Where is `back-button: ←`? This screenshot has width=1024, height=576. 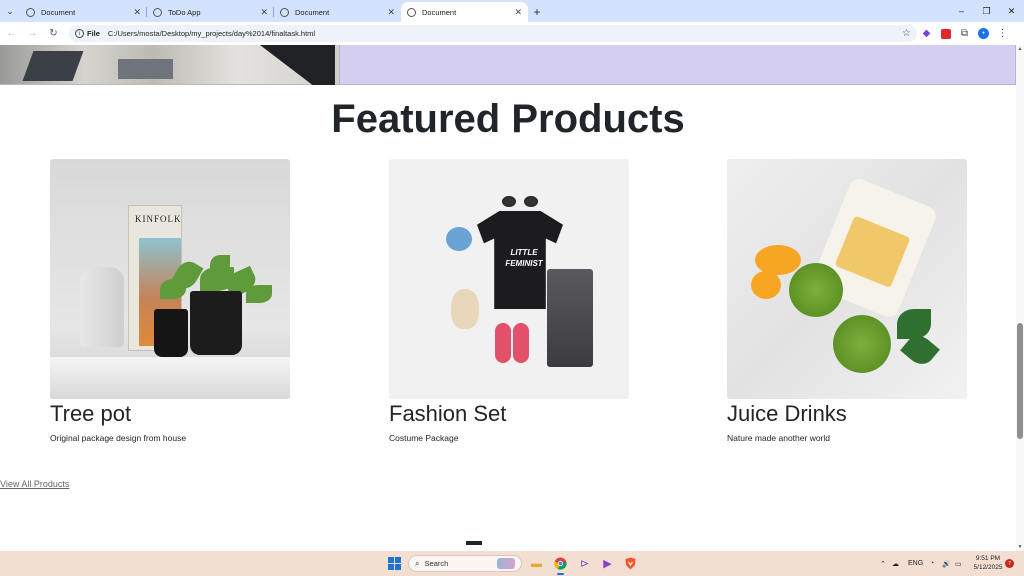
back-button: ← is located at coordinates (11, 33).